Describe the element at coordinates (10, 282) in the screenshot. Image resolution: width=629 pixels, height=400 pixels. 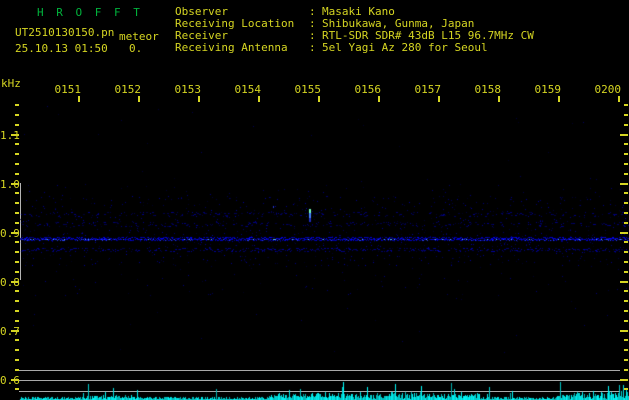
I see `freq-tick-label: 0.8` at that location.